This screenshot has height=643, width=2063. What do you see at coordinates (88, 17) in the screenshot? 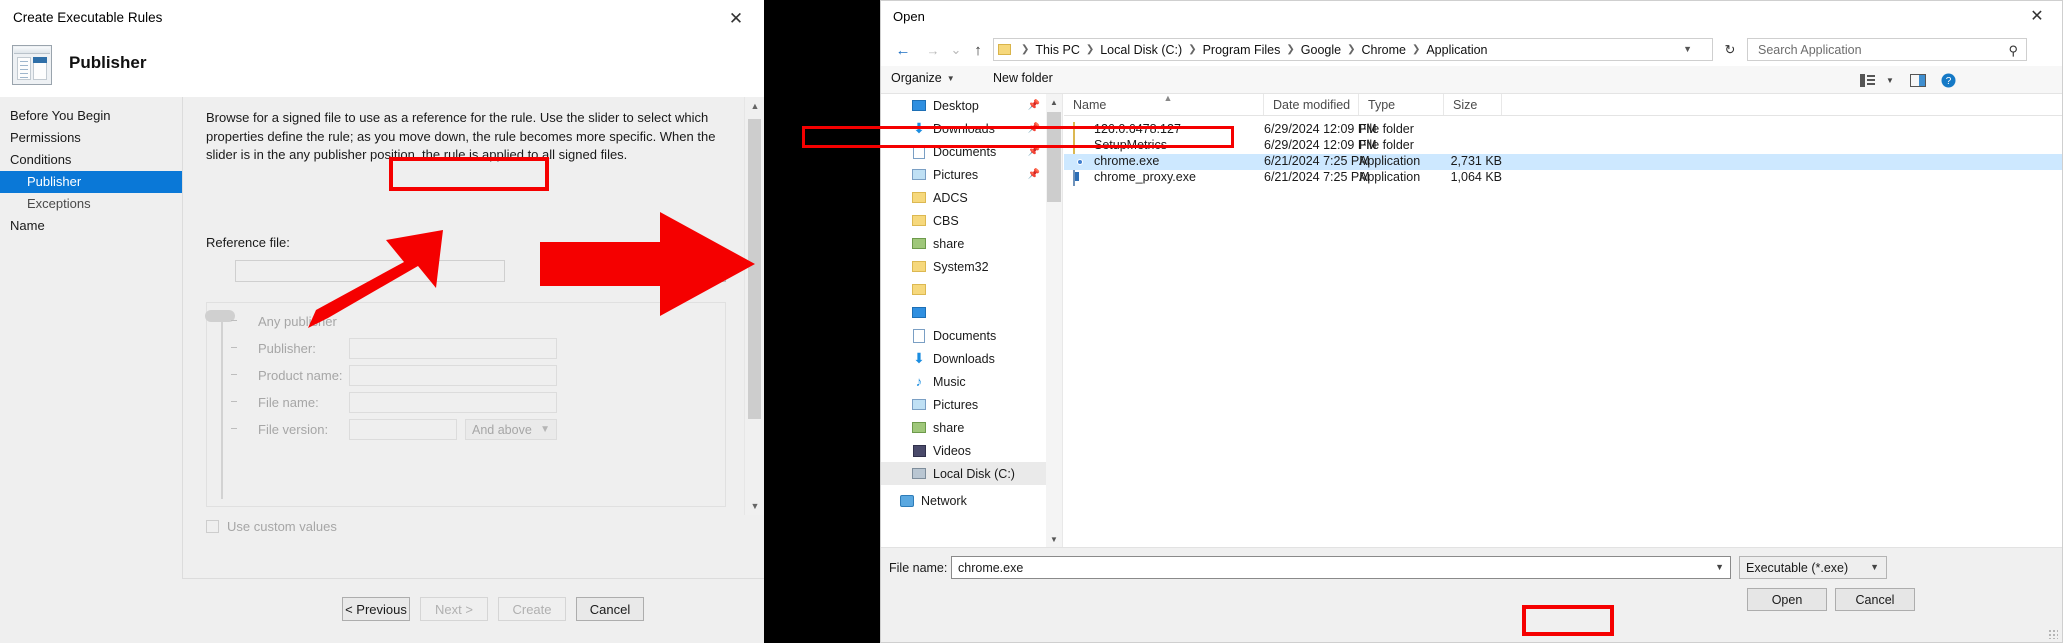
I see `wizard-window-title: Create Executable Rules` at bounding box center [88, 17].